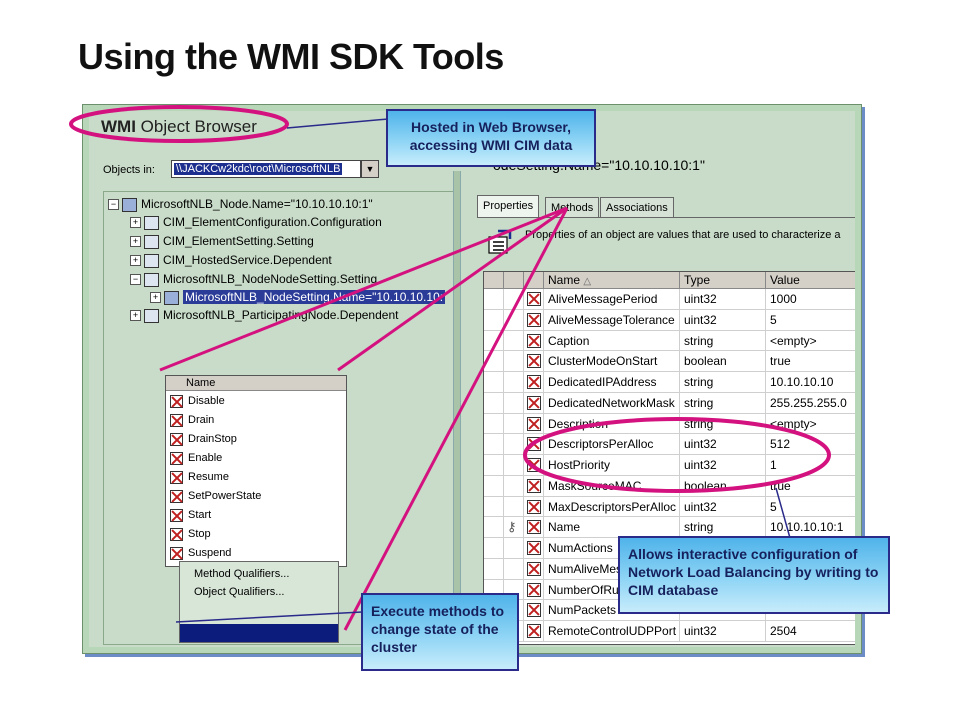 The image size is (960, 720). I want to click on callout-pointer-hosted, so click(337, 123).